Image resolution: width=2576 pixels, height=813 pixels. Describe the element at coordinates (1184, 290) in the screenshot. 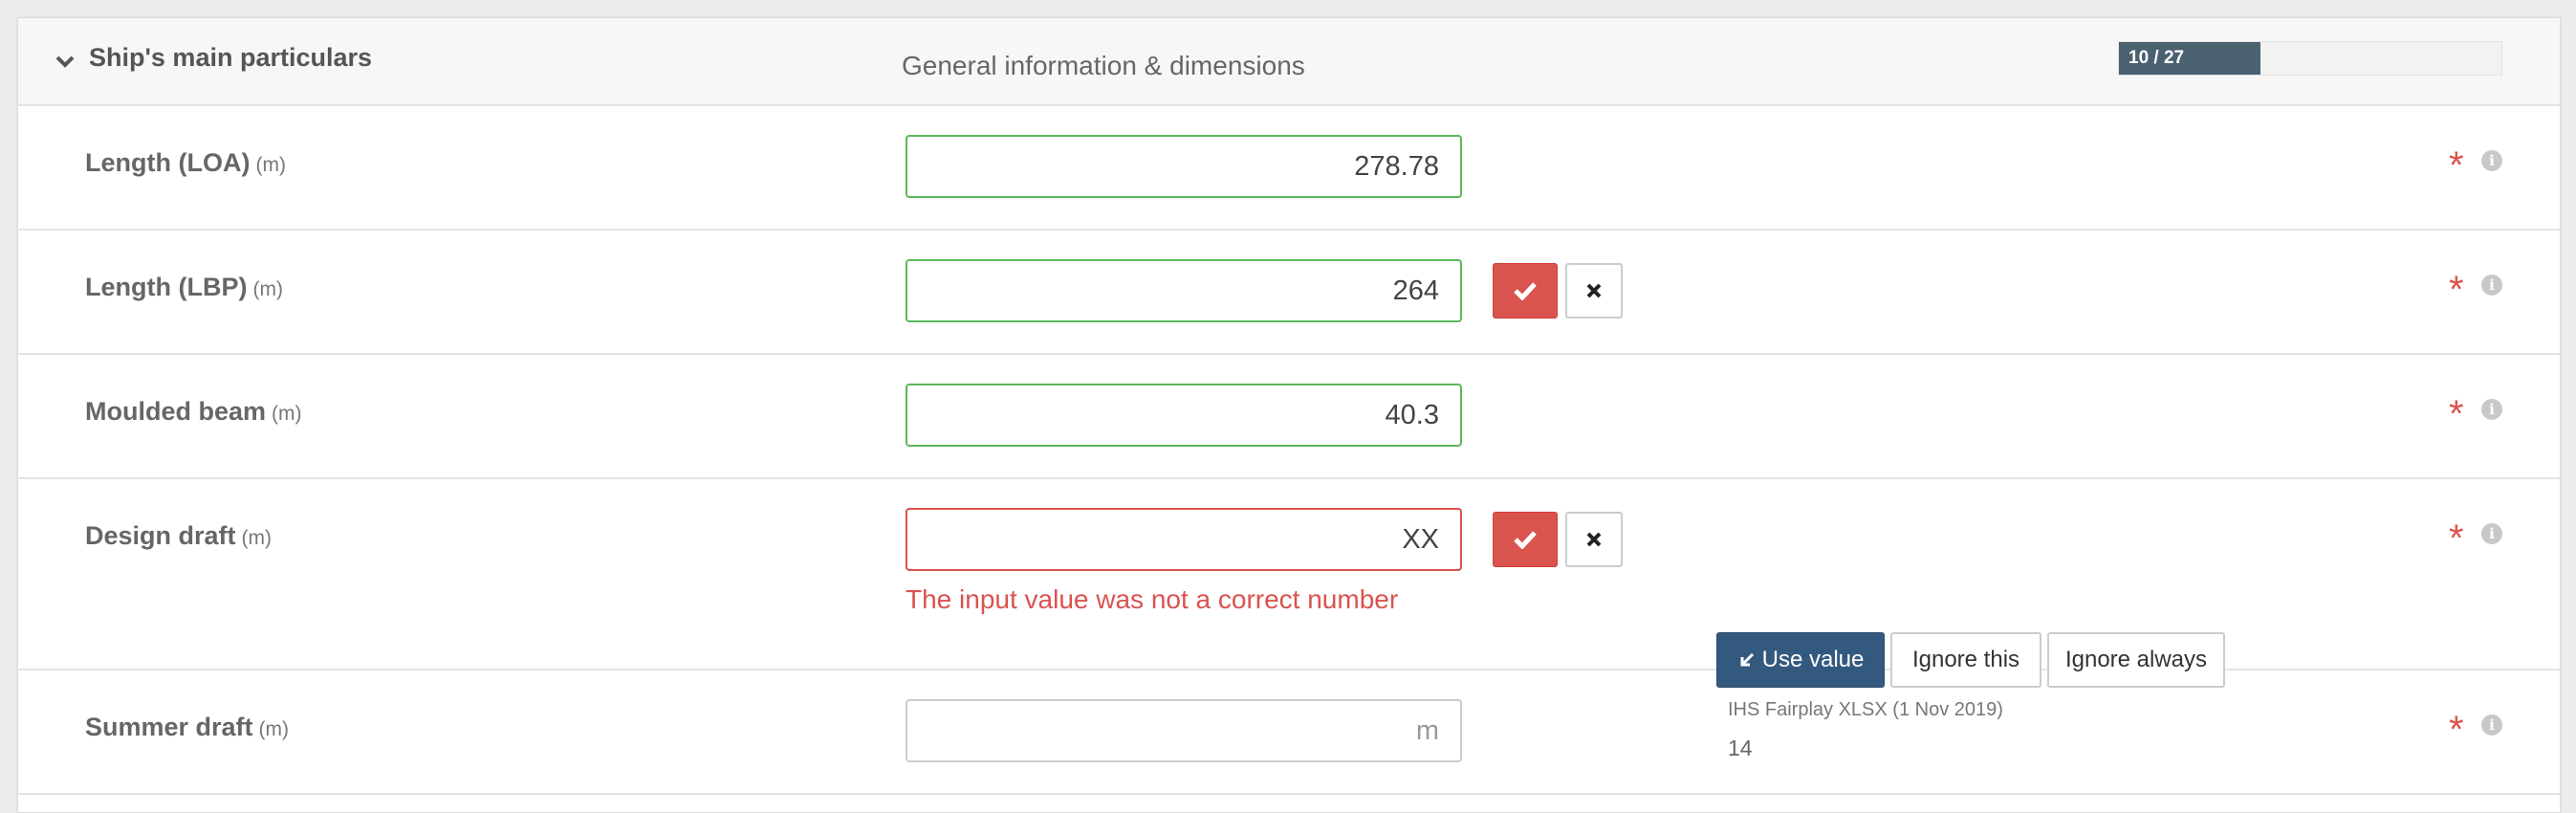

I see `length-lbp-input: 264` at that location.